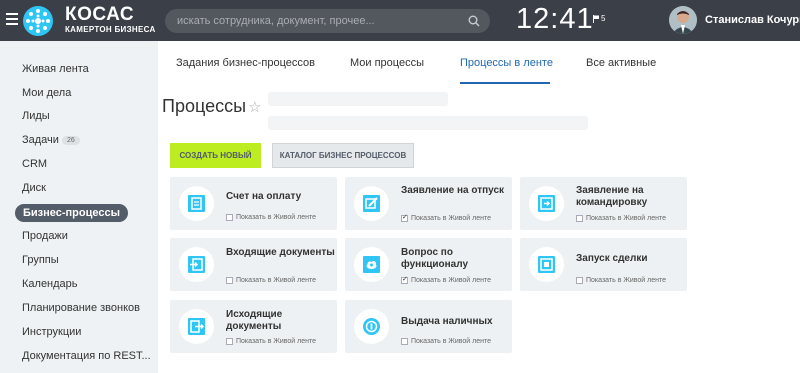 This screenshot has height=373, width=800. I want to click on search-input, so click(319, 21).